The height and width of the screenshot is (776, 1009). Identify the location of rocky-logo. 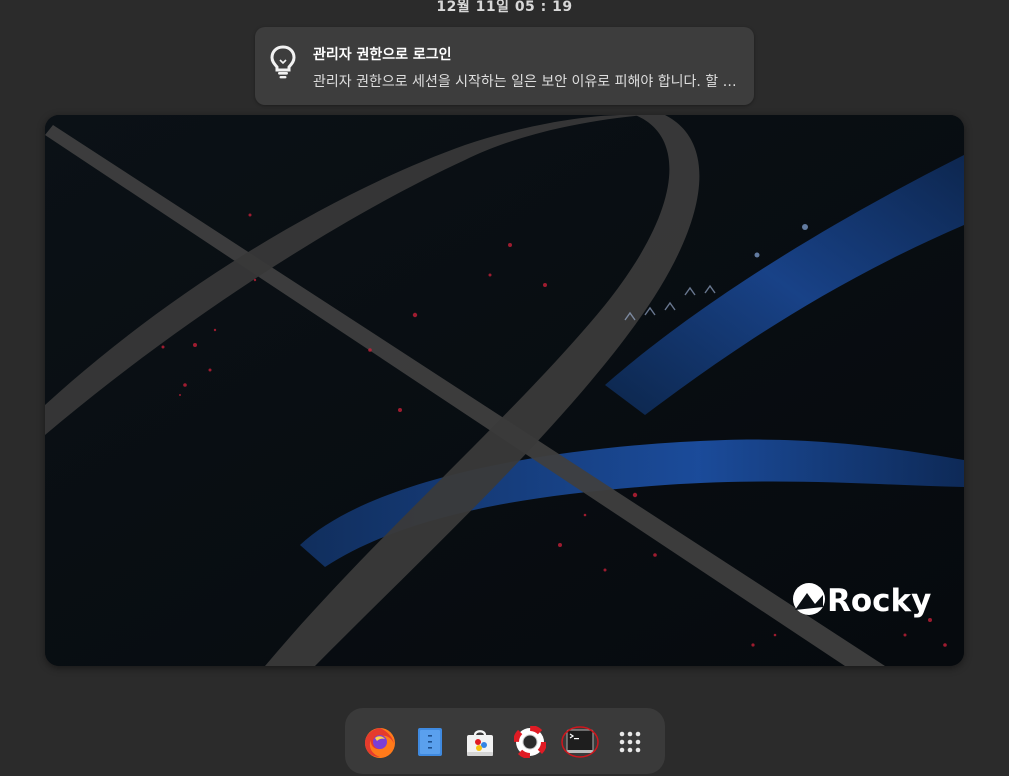
(809, 599).